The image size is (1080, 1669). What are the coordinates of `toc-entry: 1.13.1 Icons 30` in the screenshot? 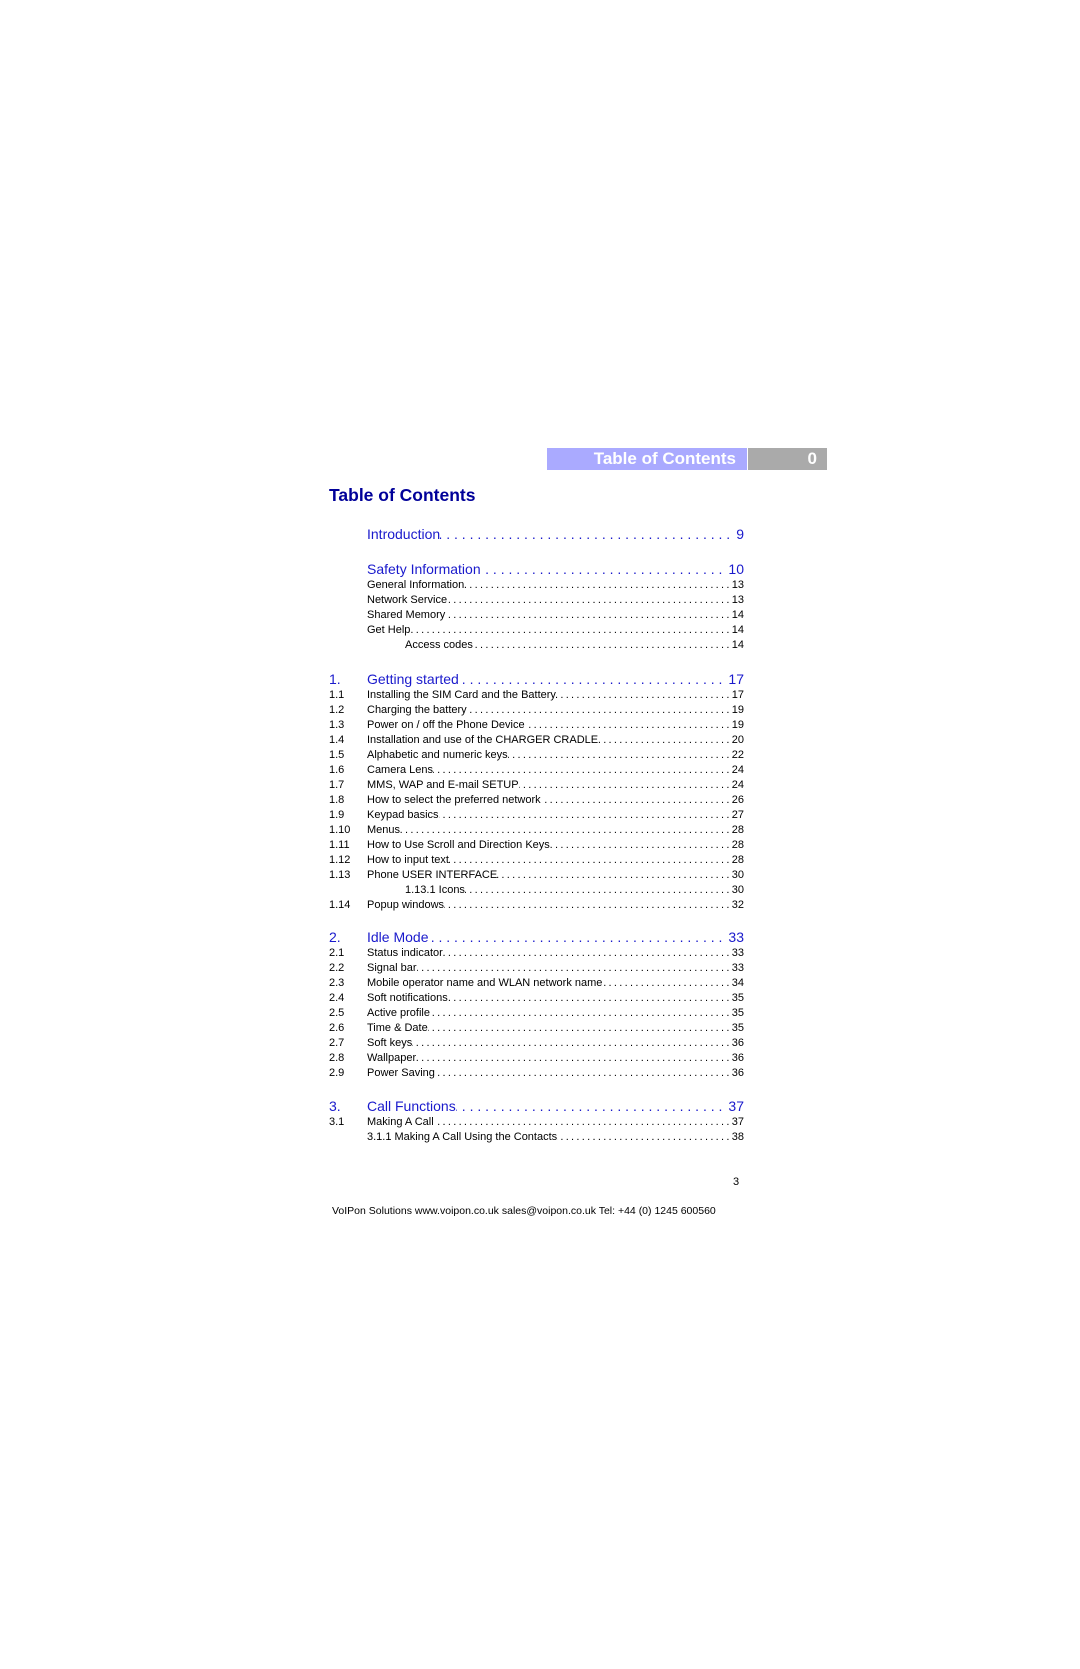 It's located at (536, 891).